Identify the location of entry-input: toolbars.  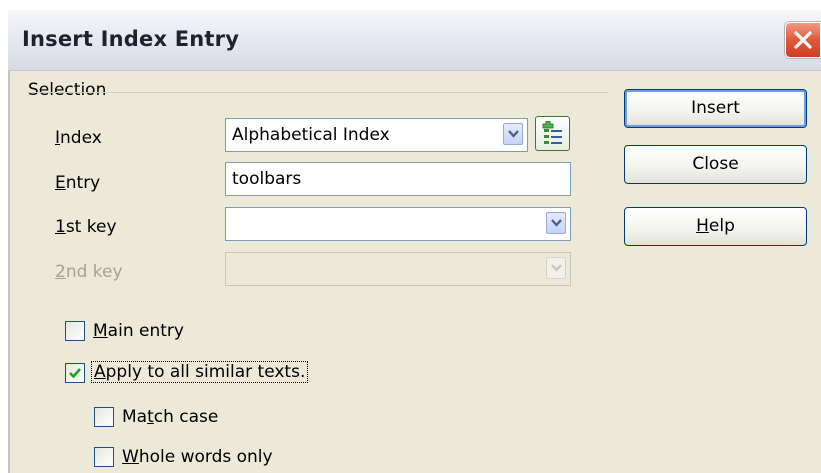
(398, 179).